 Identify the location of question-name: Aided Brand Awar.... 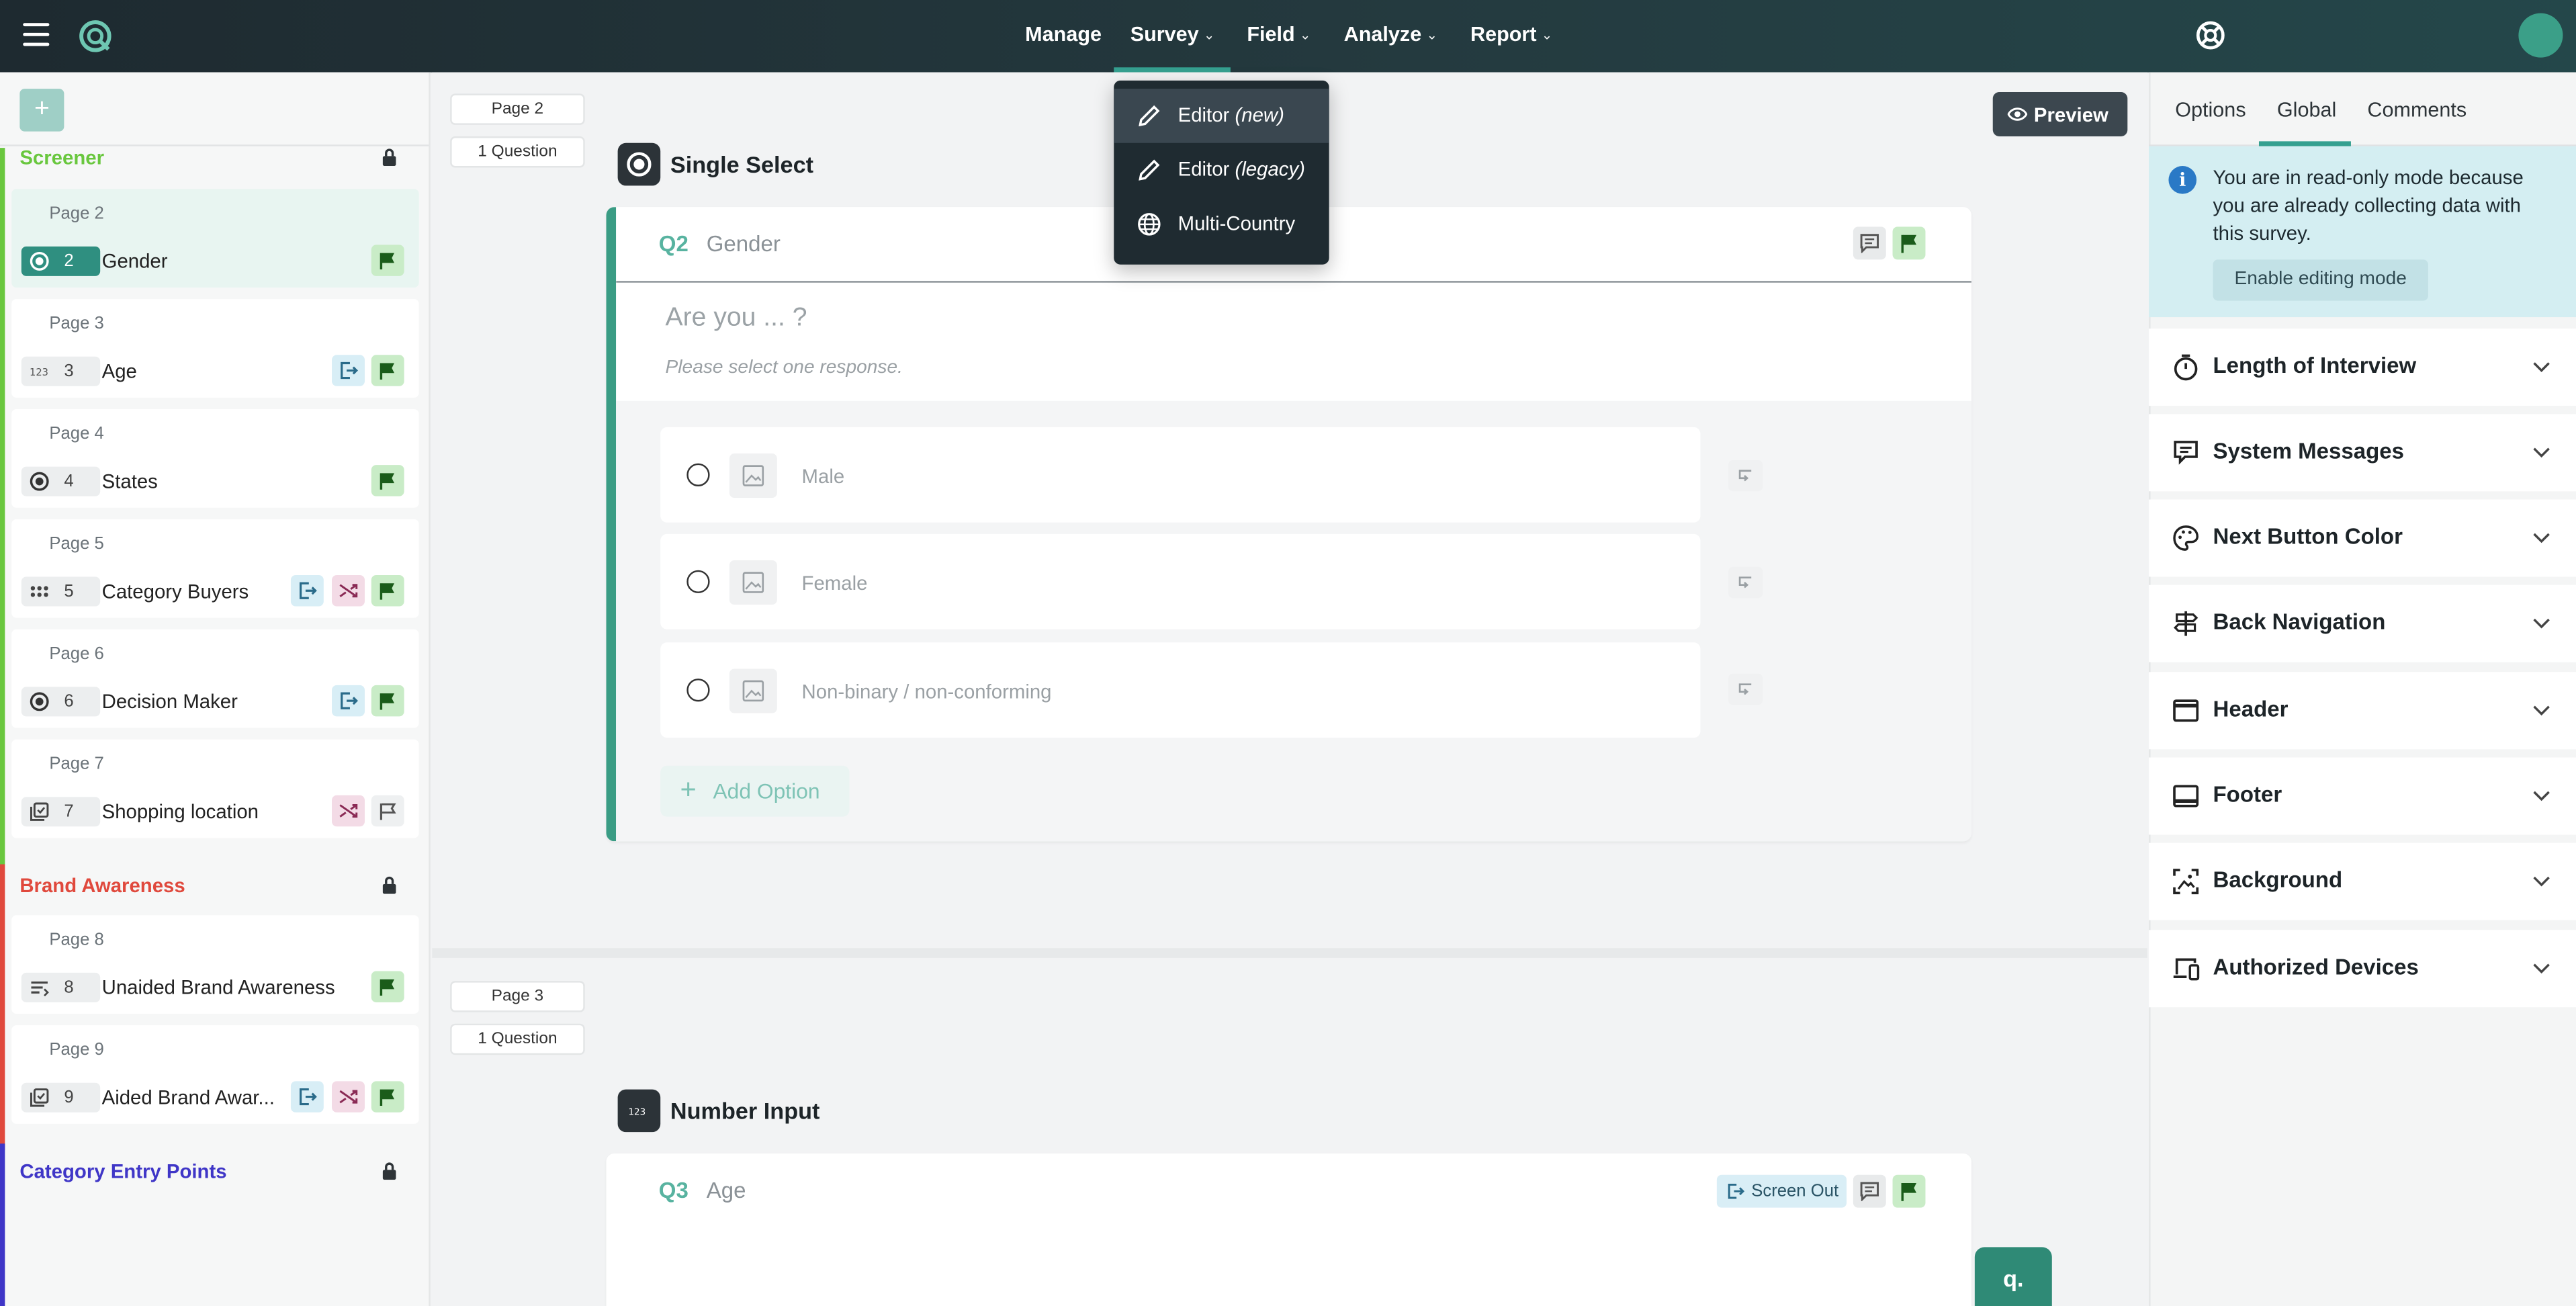
(188, 1098).